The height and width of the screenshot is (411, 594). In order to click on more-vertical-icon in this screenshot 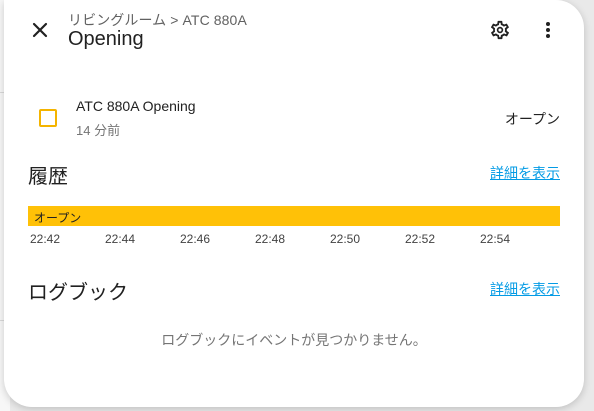, I will do `click(548, 30)`.